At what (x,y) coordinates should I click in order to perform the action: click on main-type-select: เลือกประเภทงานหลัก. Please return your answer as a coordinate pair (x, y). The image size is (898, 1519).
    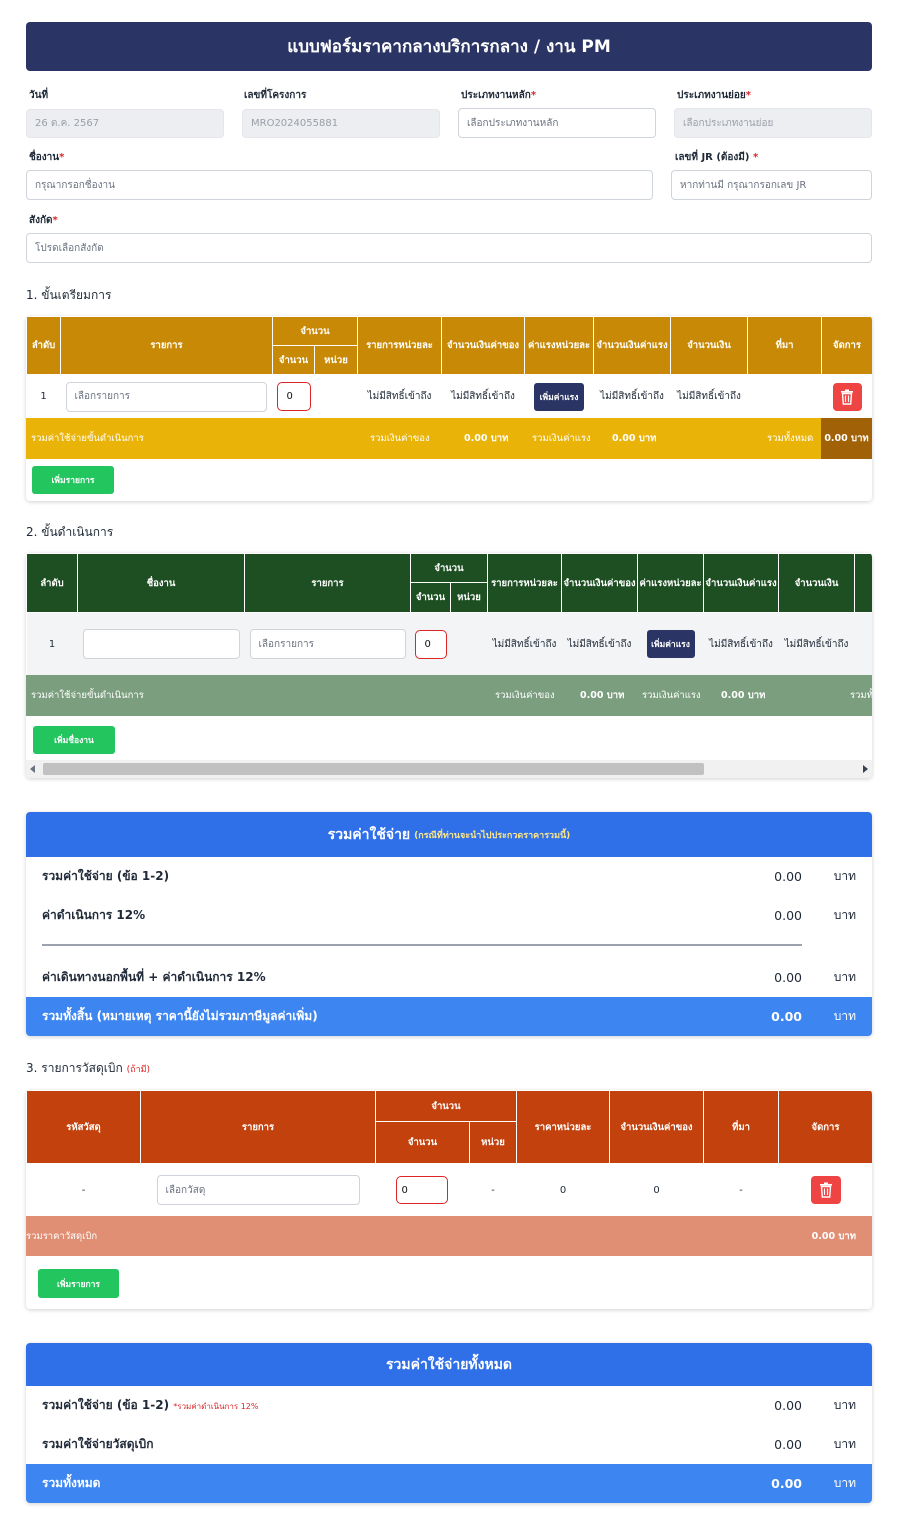
    Looking at the image, I should click on (557, 123).